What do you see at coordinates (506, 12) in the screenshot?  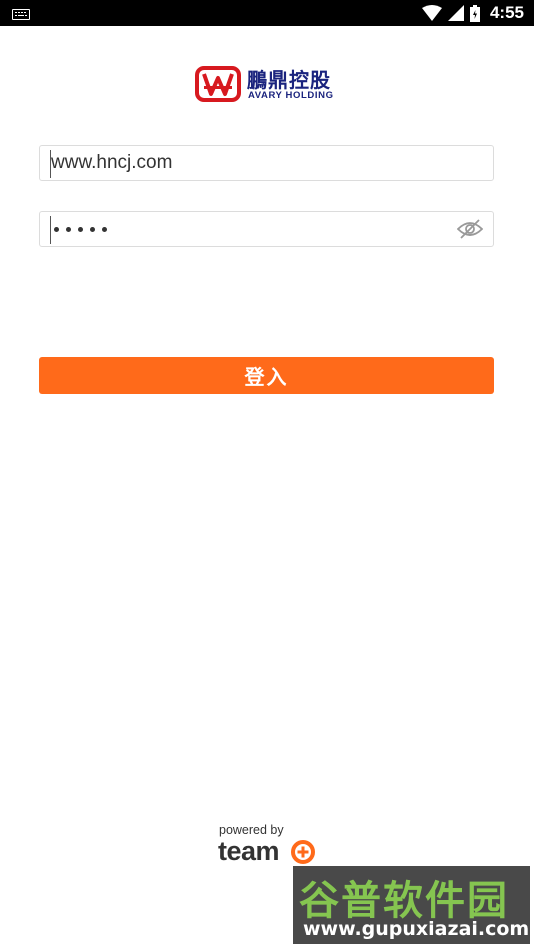 I see `status-time: 4:55` at bounding box center [506, 12].